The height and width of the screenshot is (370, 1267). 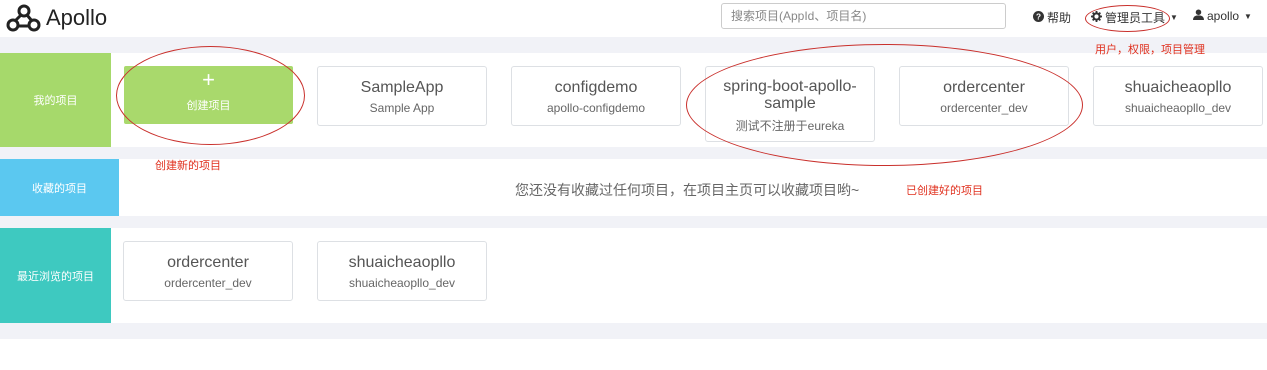 What do you see at coordinates (188, 166) in the screenshot?
I see `annotation-create-new: 创建新的项目` at bounding box center [188, 166].